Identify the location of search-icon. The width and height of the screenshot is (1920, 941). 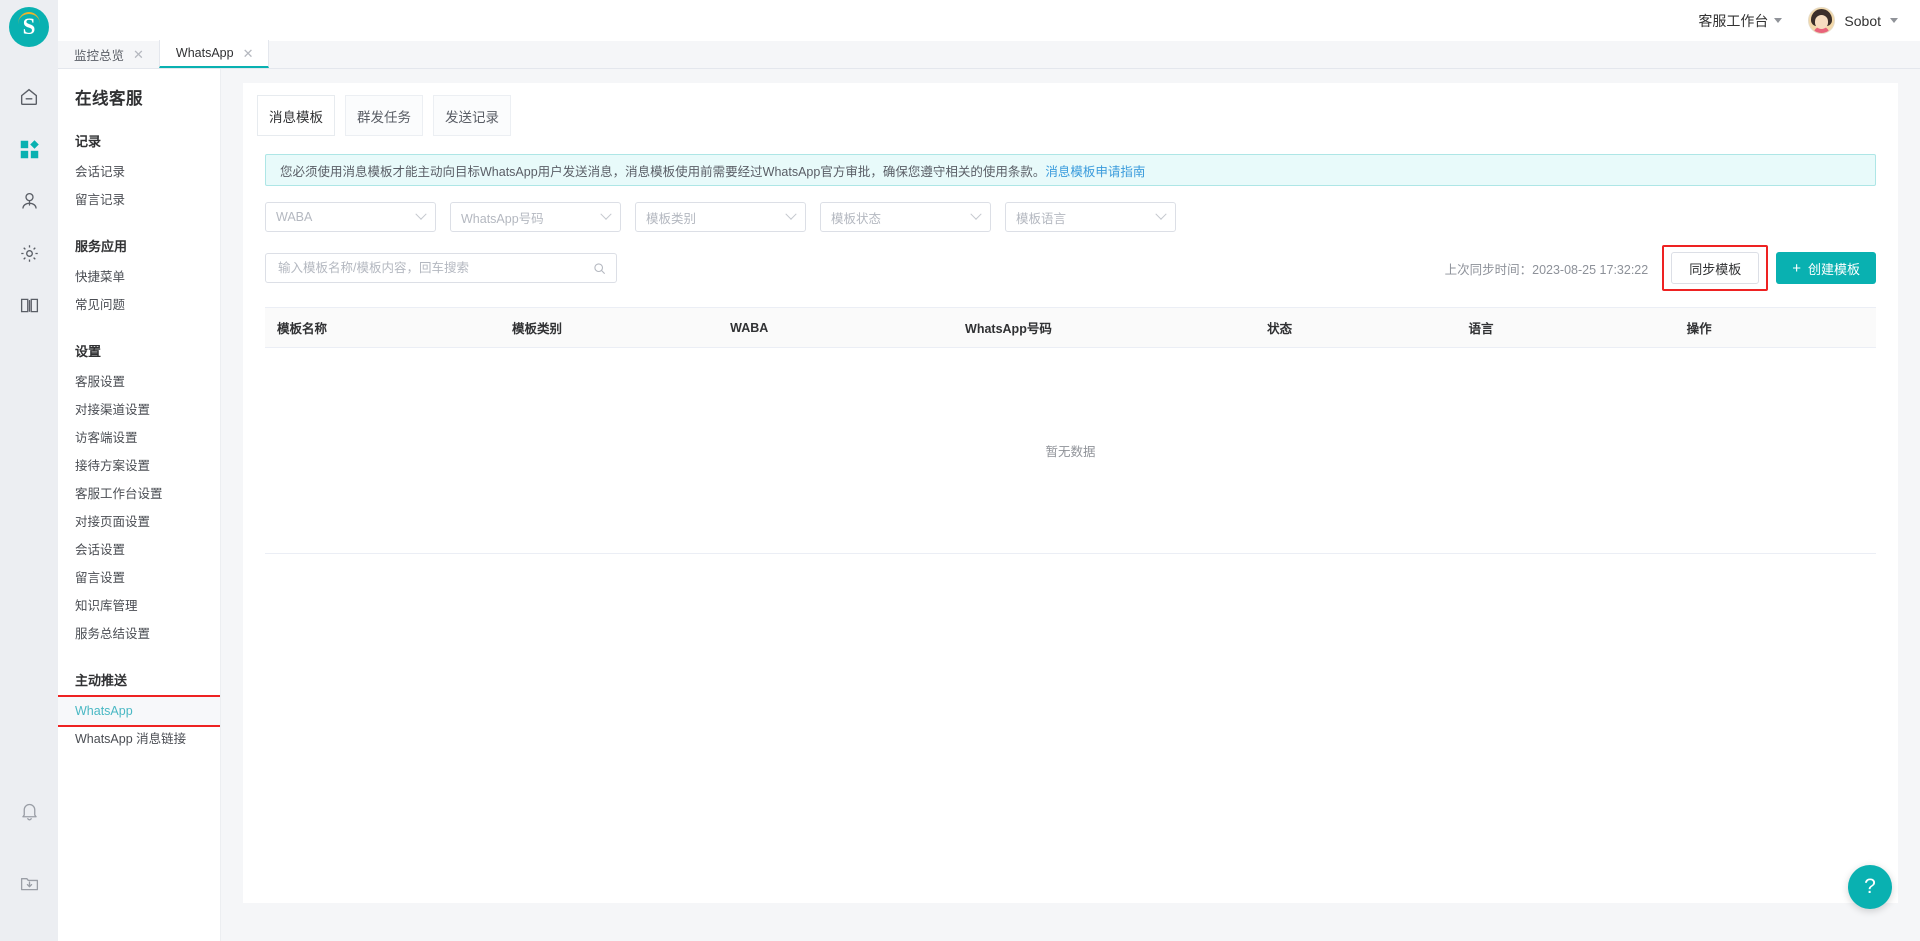
(599, 268).